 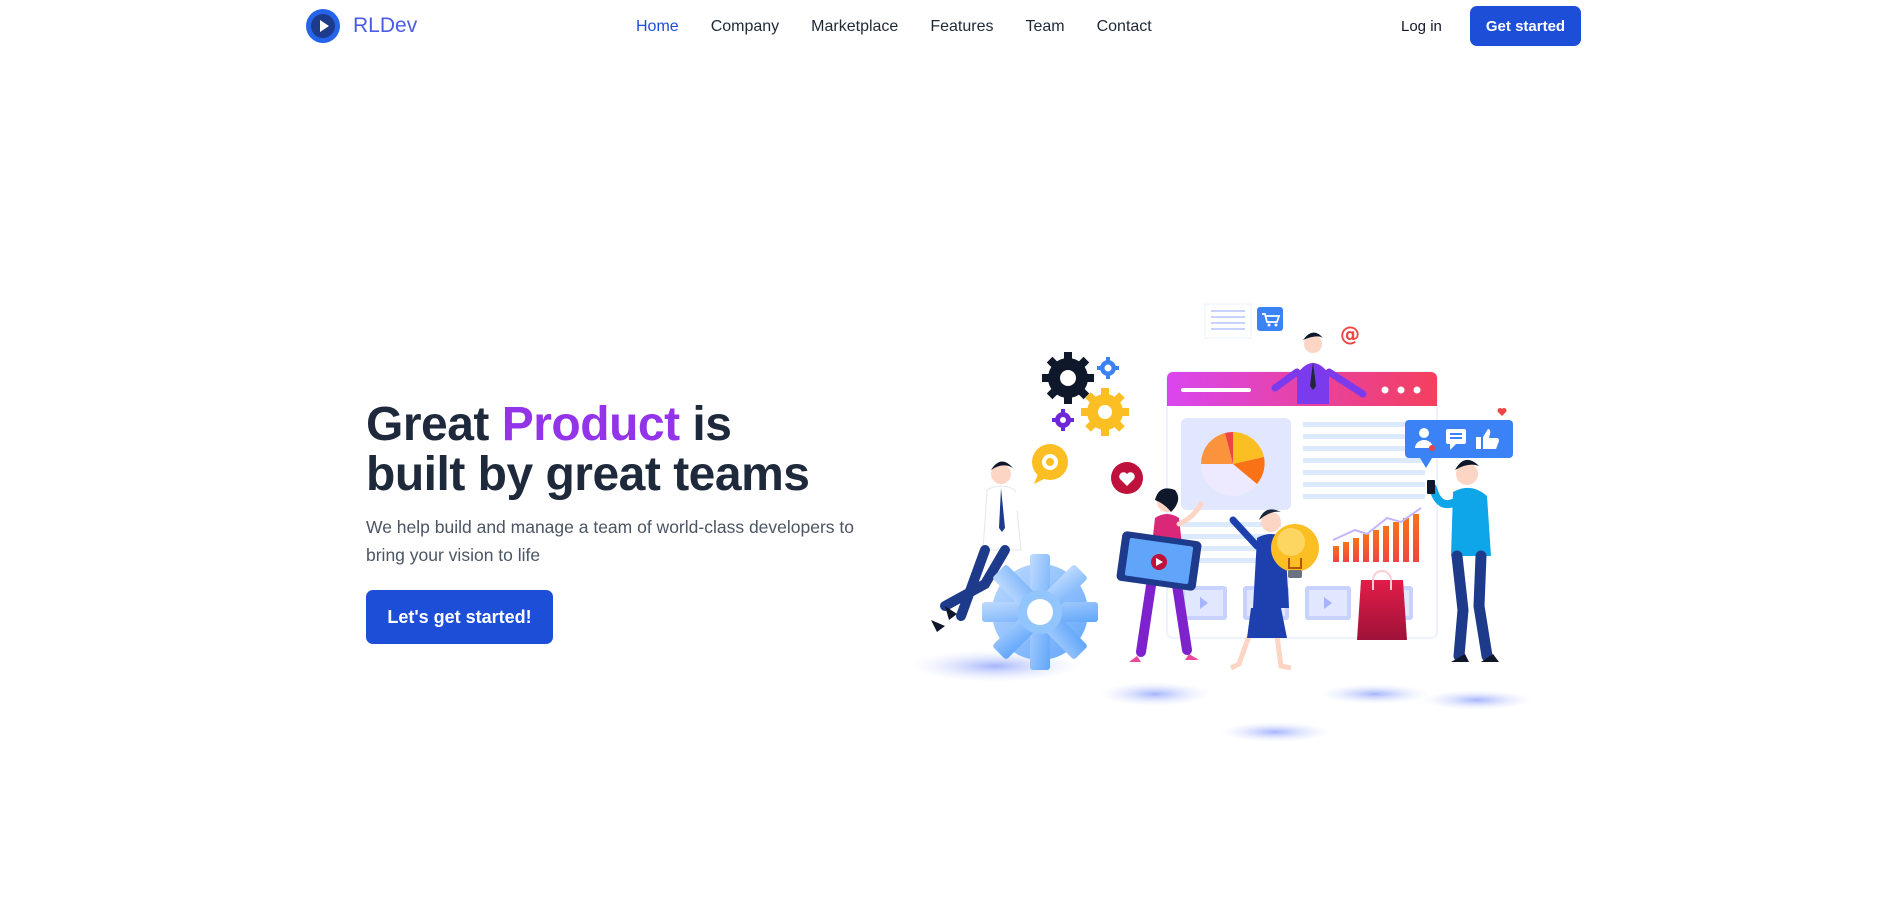 I want to click on nav-home: Home, so click(x=657, y=27).